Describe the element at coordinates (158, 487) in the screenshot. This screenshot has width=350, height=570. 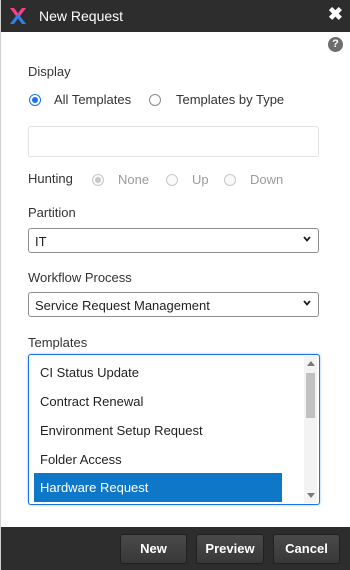
I see `list-item-hardware-request: Hardware Request` at that location.